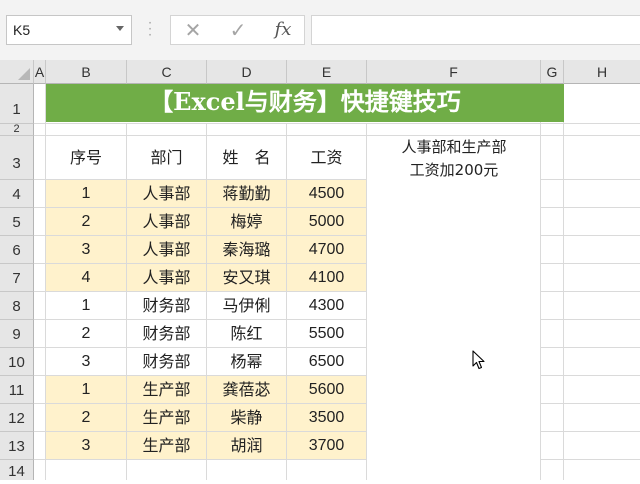  I want to click on row-header-5: 5, so click(17, 222).